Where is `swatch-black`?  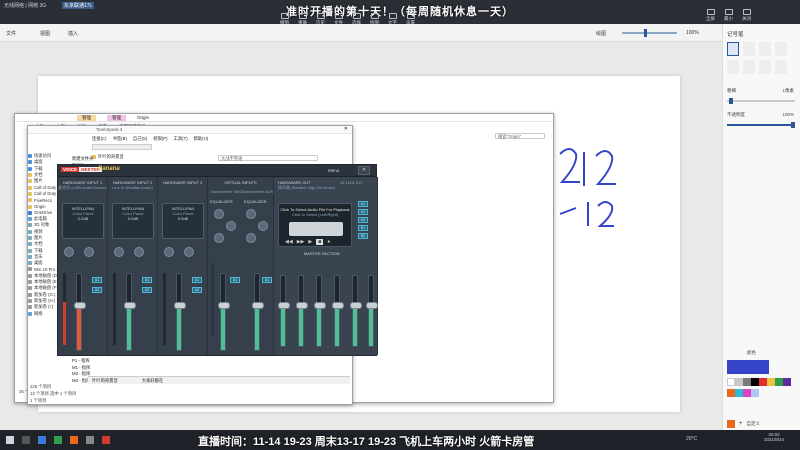
swatch-black is located at coordinates (755, 382).